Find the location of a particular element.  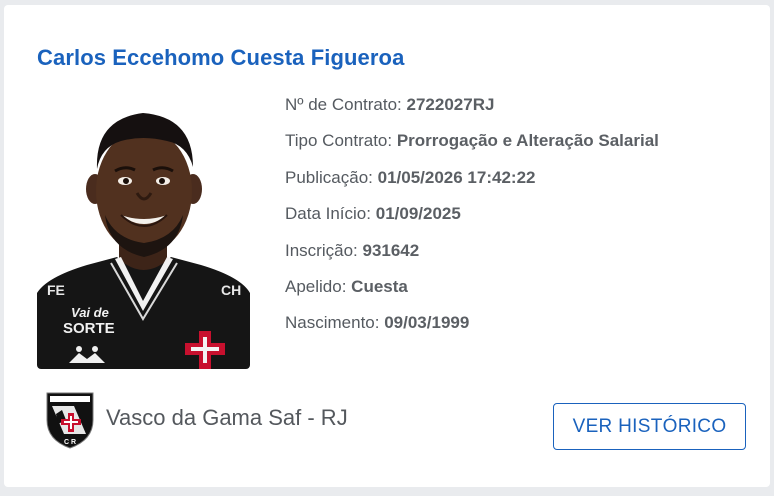

svg-text: Vai de is located at coordinates (90, 312).